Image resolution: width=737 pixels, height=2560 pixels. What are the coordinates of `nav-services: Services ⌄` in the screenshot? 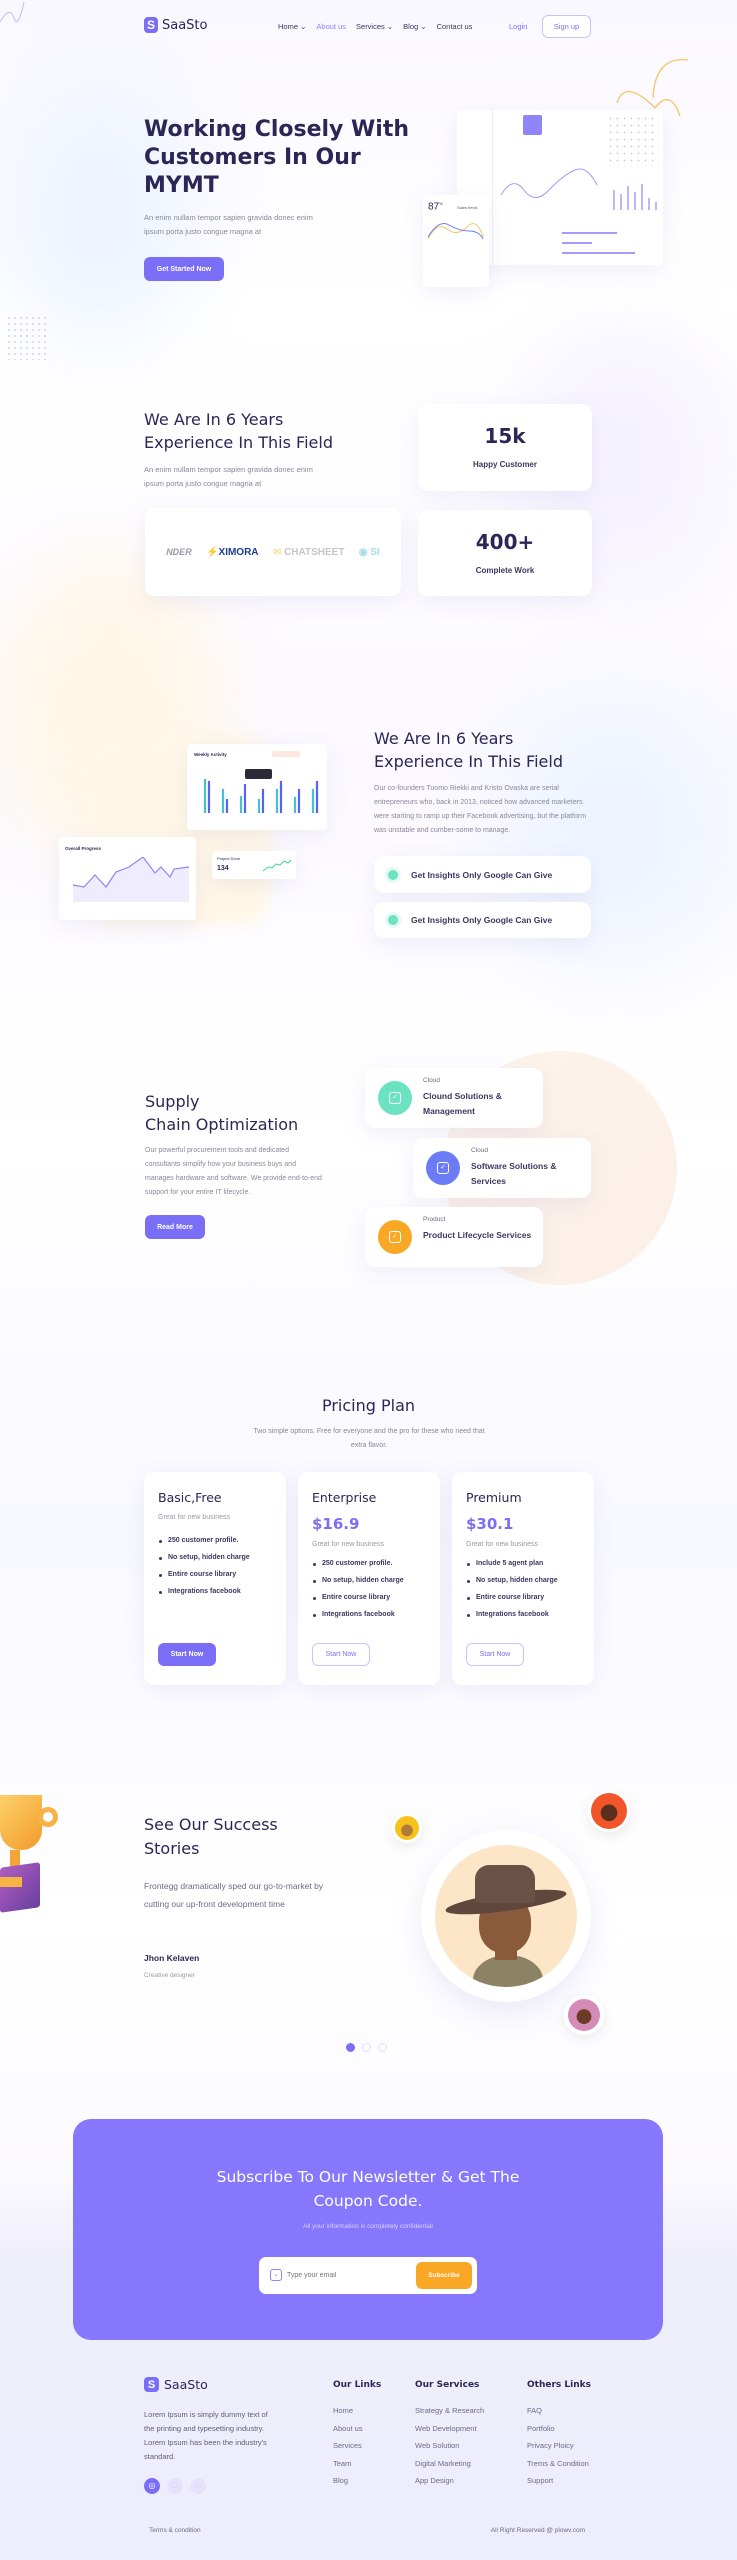 It's located at (374, 26).